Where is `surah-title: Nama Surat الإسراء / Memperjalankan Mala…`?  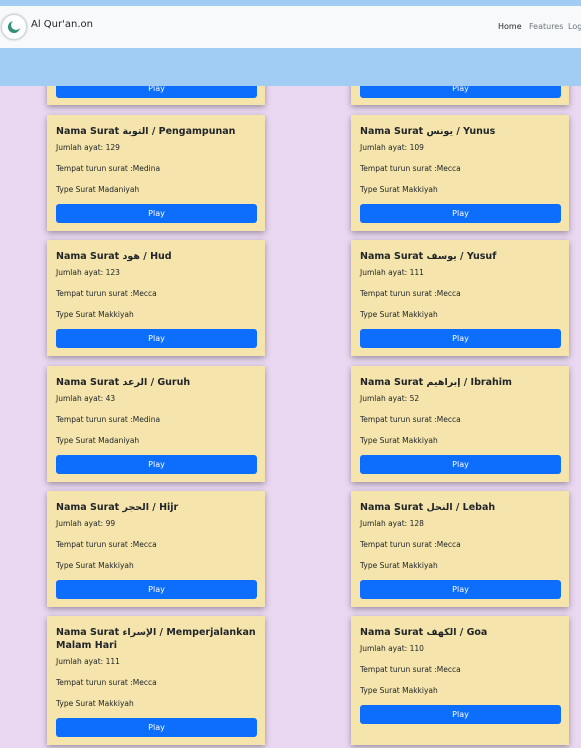
surah-title: Nama Surat الإسراء / Memperjalankan Mala… is located at coordinates (156, 639).